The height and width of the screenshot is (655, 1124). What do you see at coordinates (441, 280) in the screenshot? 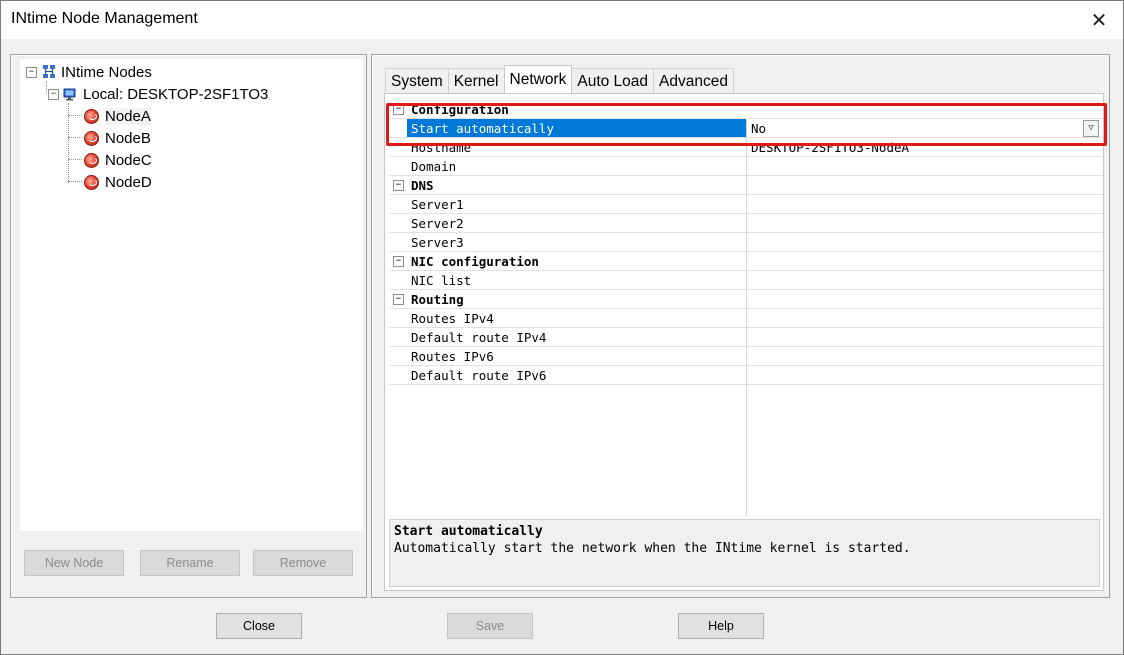
I see `property-name: NIC list` at bounding box center [441, 280].